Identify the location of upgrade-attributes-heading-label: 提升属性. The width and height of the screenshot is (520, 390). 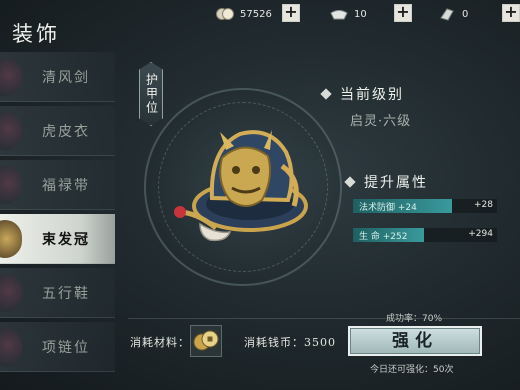
(396, 183).